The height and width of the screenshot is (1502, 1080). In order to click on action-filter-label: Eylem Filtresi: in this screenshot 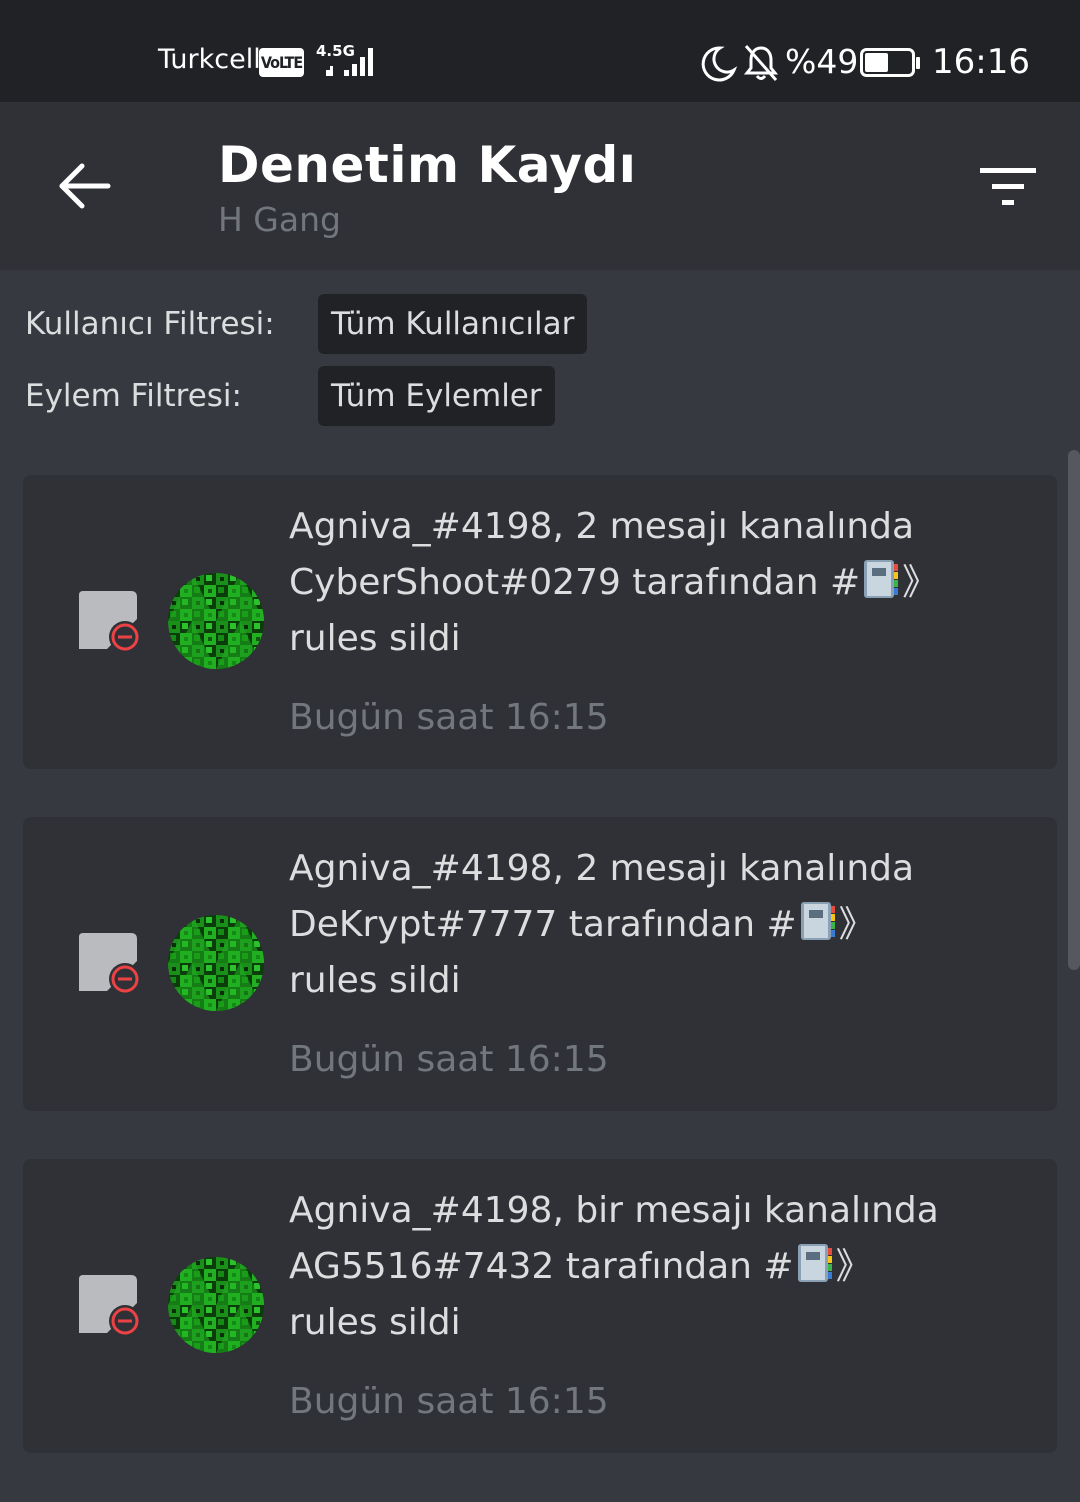, I will do `click(133, 396)`.